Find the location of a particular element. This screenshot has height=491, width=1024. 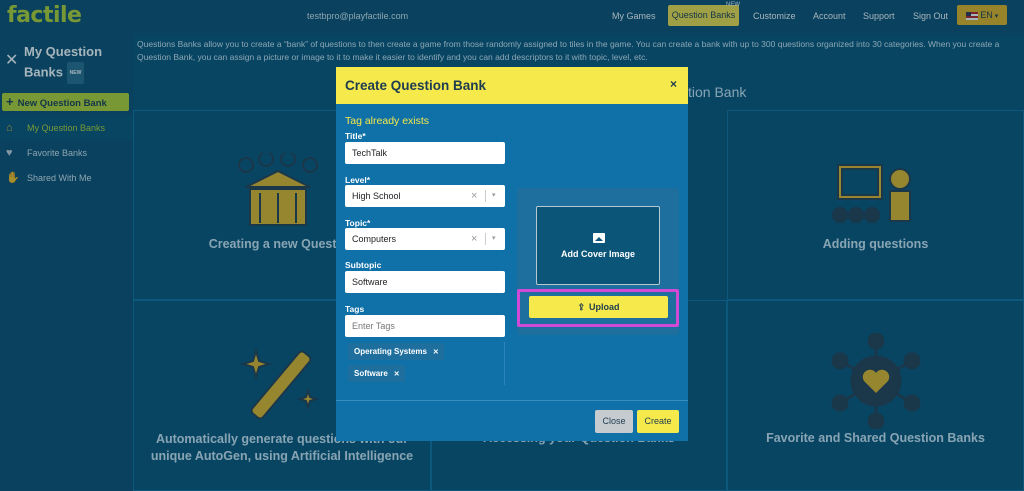

topic-label: Topic* is located at coordinates (358, 223).